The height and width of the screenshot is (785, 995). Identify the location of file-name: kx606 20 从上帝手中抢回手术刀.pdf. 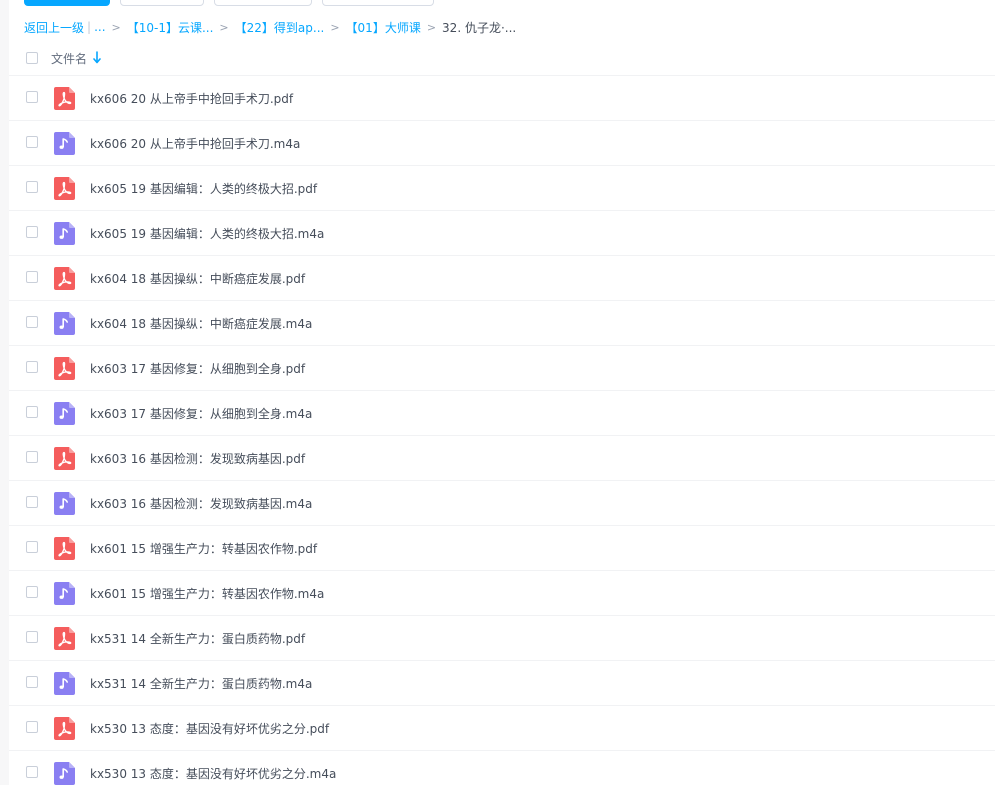
(191, 98).